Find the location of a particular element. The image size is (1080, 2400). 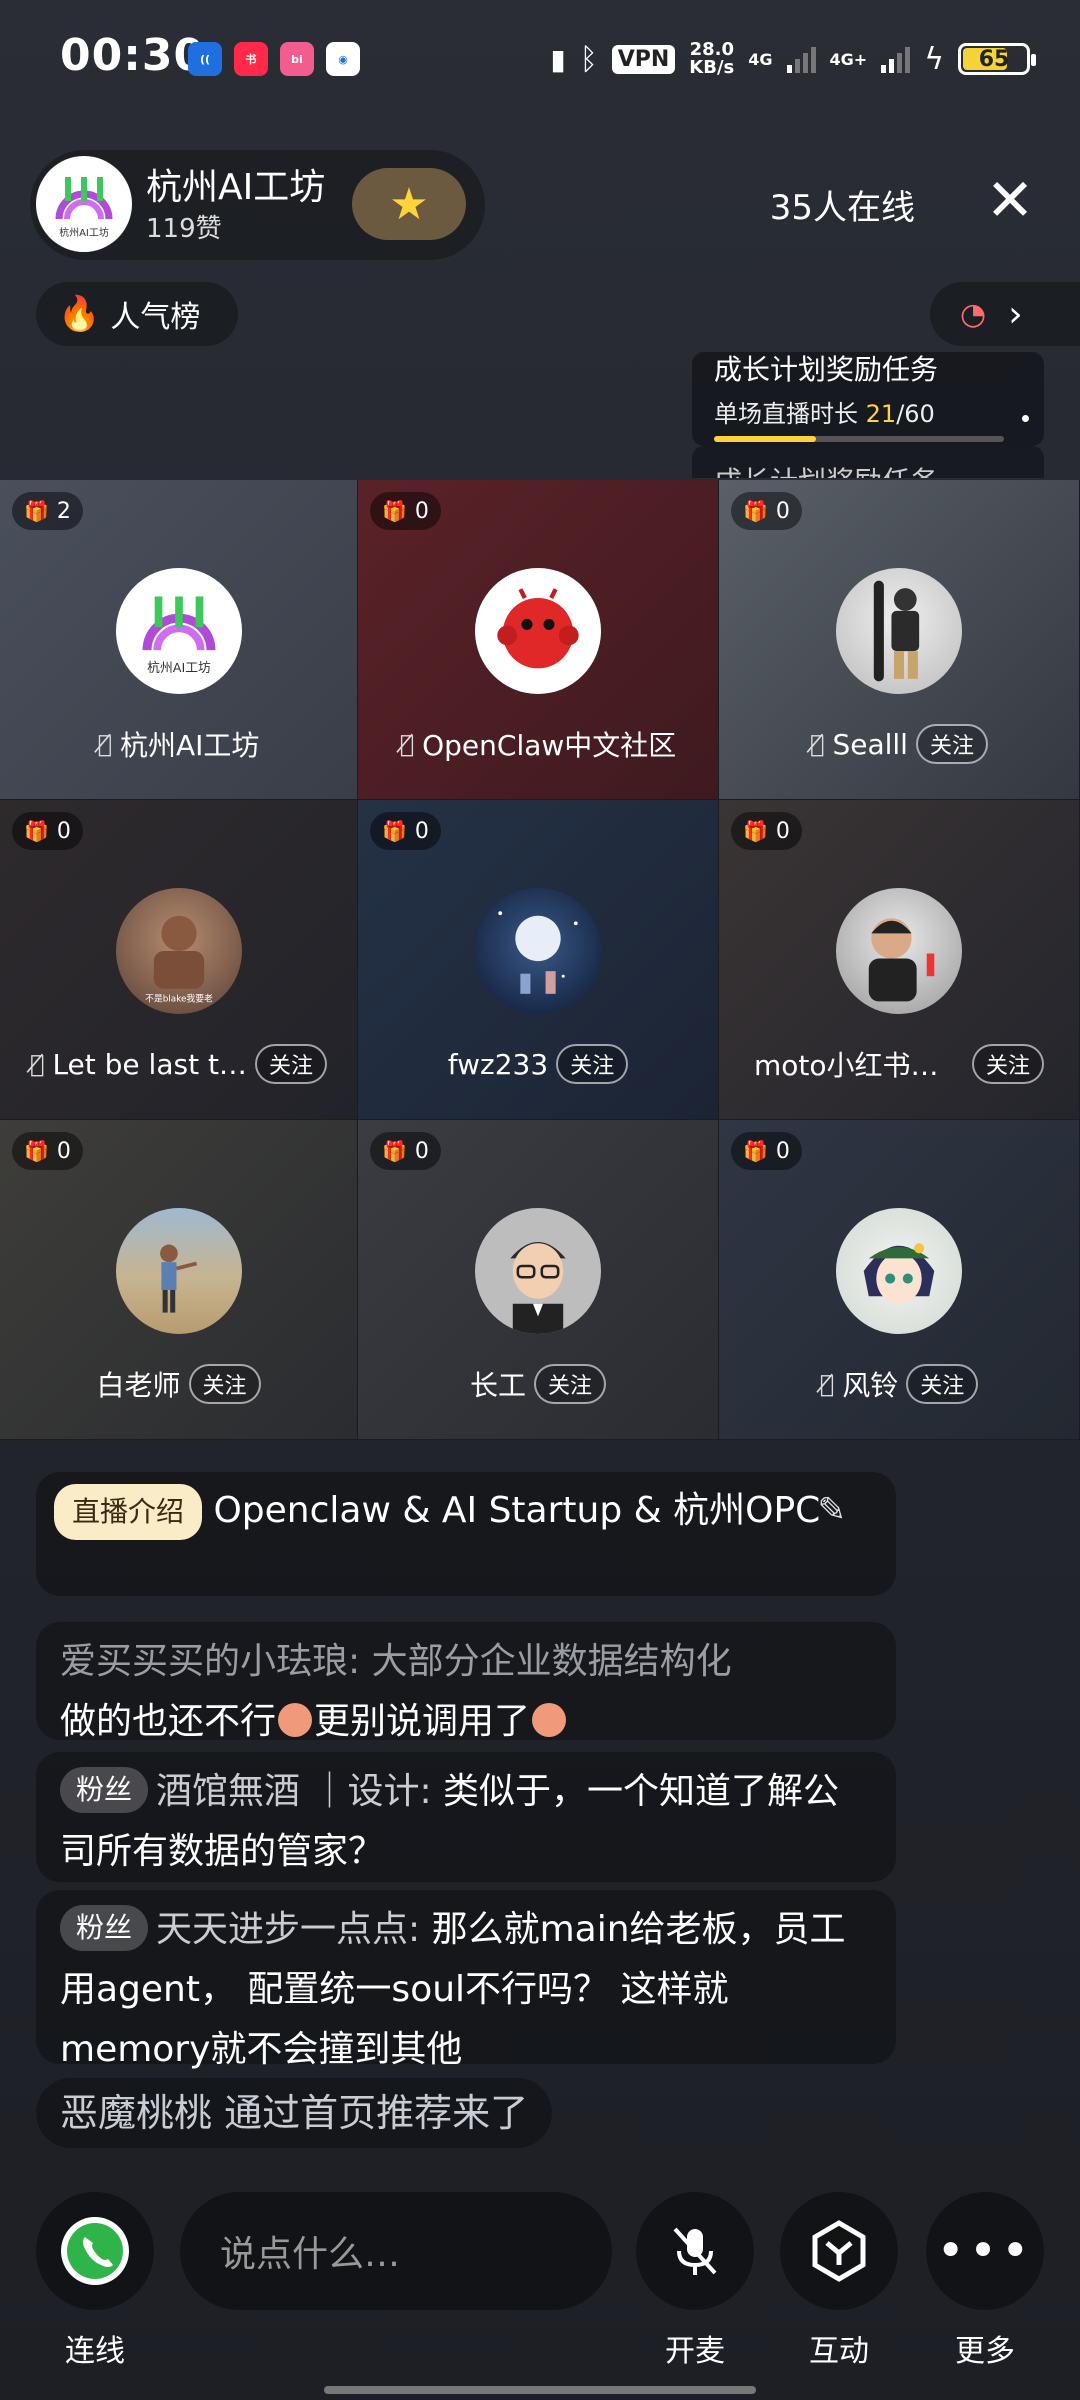

person-photo-icon: 不是blake我要老 is located at coordinates (179, 959).